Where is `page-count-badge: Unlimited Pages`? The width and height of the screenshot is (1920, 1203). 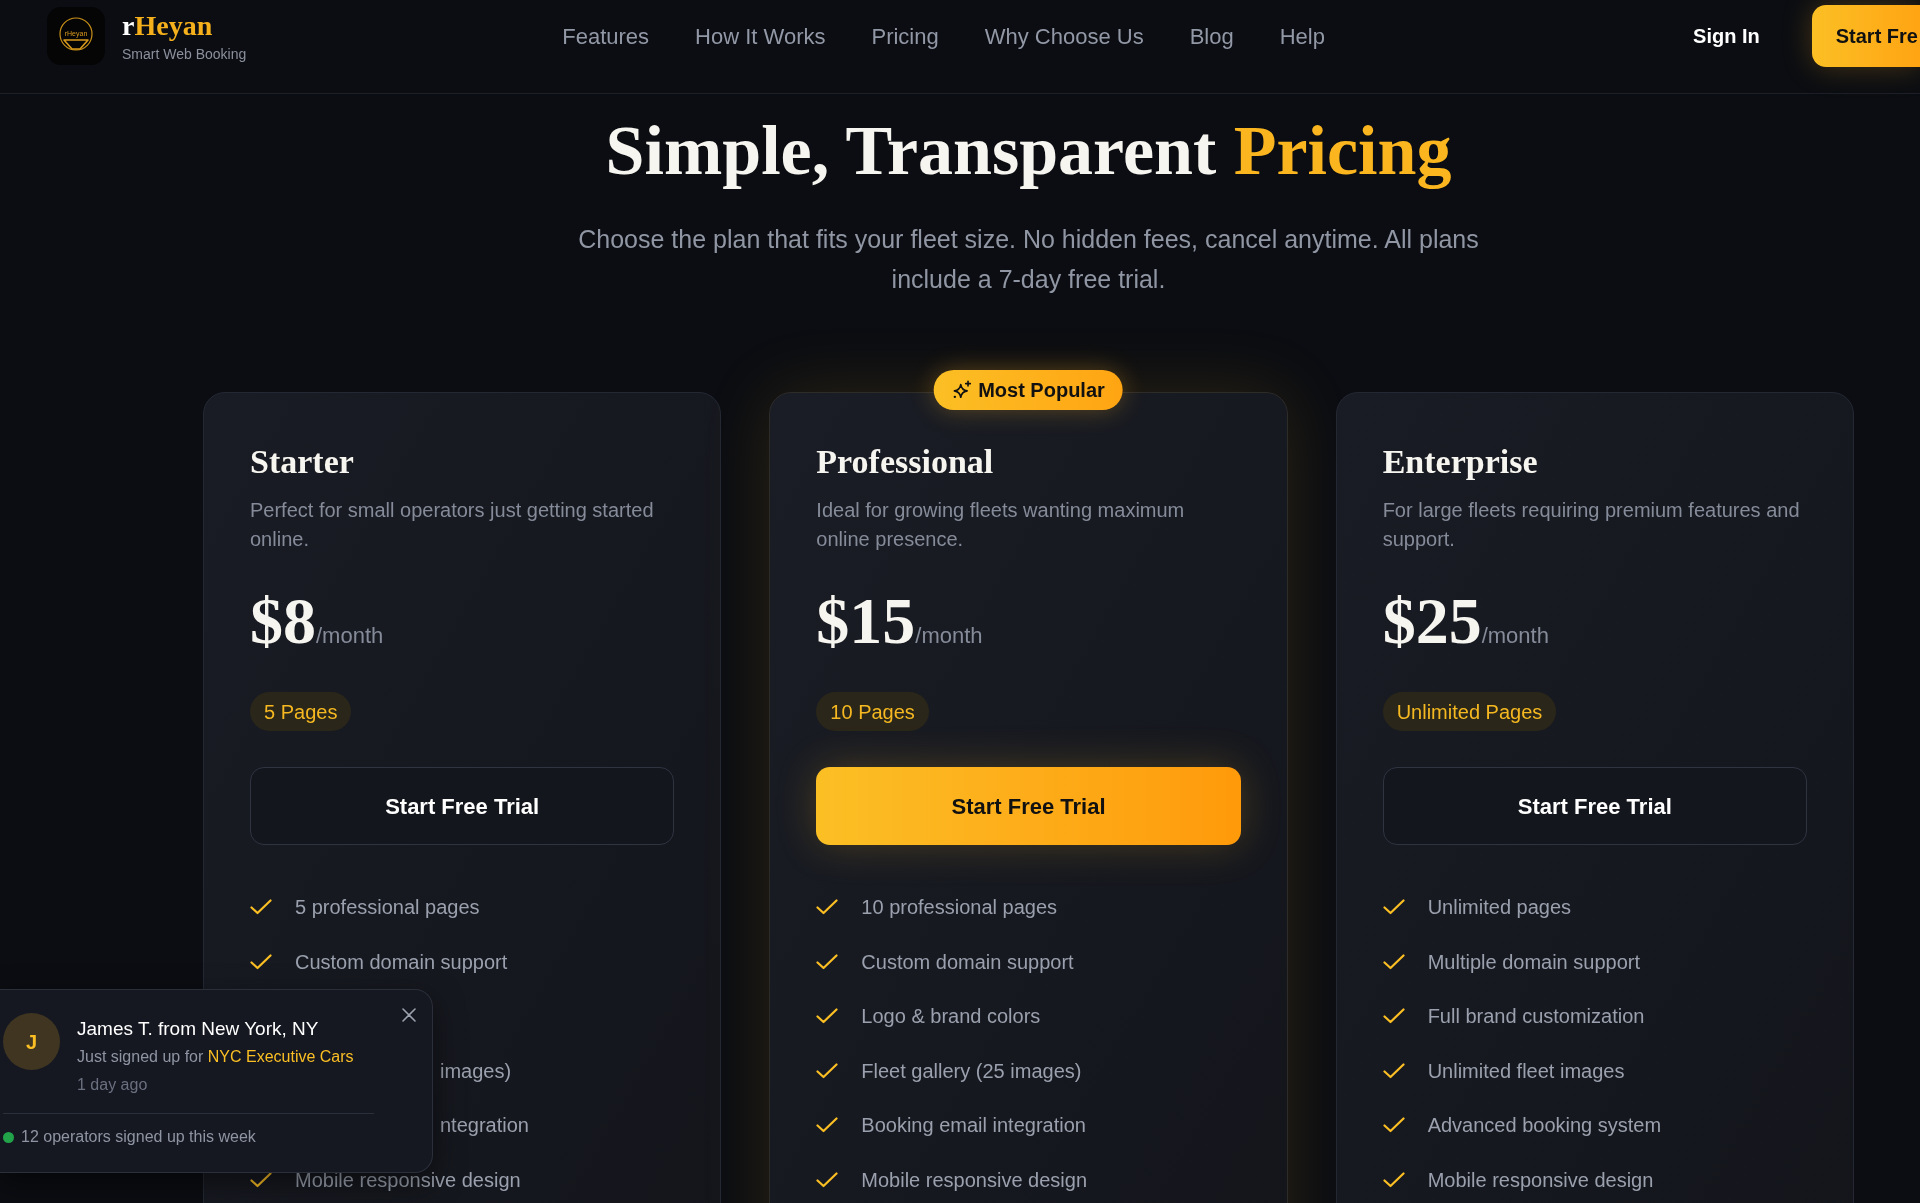
page-count-badge: Unlimited Pages is located at coordinates (1469, 711).